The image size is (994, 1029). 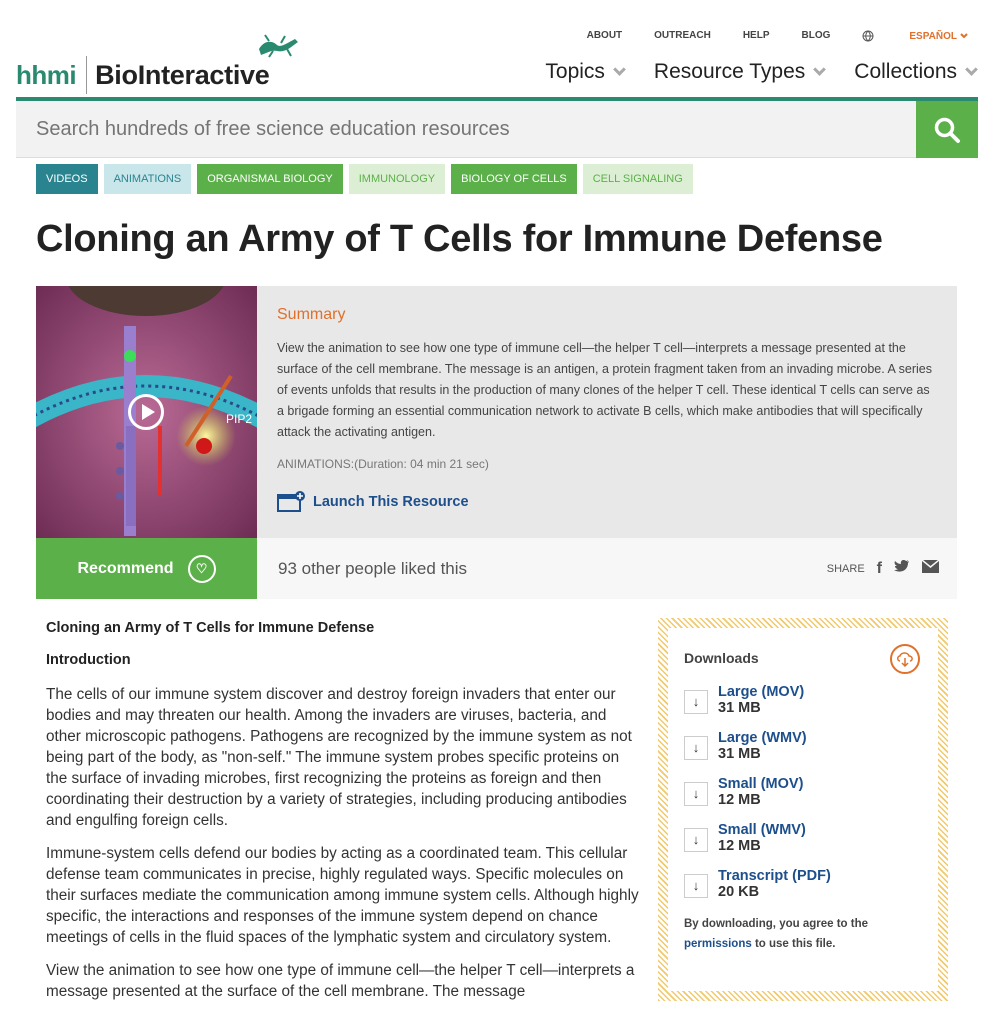 What do you see at coordinates (774, 876) in the screenshot?
I see `download-name: Transcript (PDF)` at bounding box center [774, 876].